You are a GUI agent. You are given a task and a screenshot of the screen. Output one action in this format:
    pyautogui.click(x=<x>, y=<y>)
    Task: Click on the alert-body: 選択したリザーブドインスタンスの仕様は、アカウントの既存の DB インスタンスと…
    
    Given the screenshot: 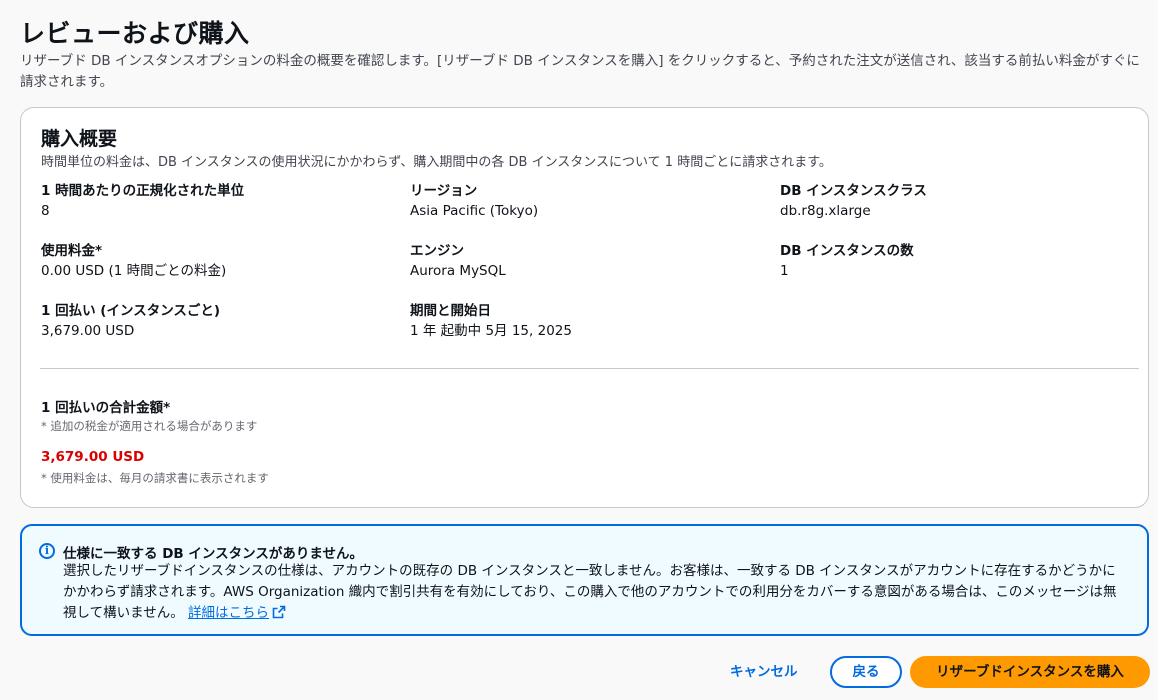 What is the action you would take?
    pyautogui.click(x=595, y=592)
    